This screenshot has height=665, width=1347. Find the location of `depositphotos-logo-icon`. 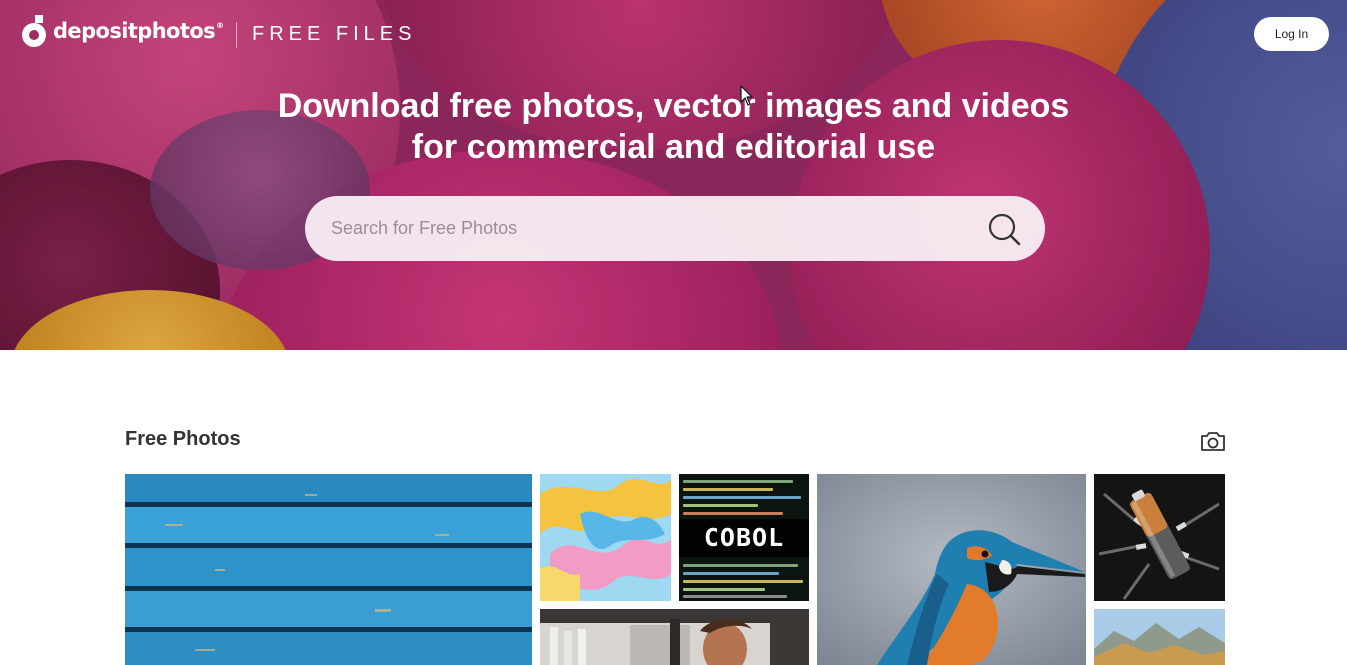

depositphotos-logo-icon is located at coordinates (34, 31).